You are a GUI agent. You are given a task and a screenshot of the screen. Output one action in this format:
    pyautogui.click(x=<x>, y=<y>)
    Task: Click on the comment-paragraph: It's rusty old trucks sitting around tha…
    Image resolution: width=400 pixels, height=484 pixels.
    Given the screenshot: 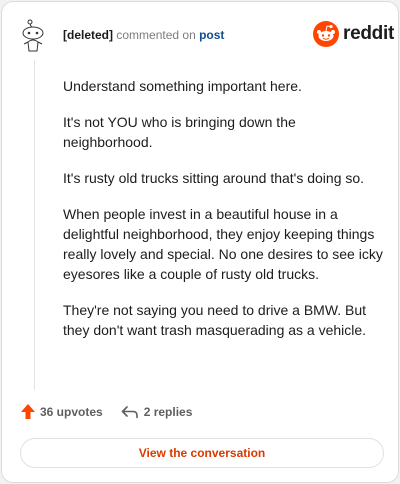 What is the action you would take?
    pyautogui.click(x=214, y=178)
    